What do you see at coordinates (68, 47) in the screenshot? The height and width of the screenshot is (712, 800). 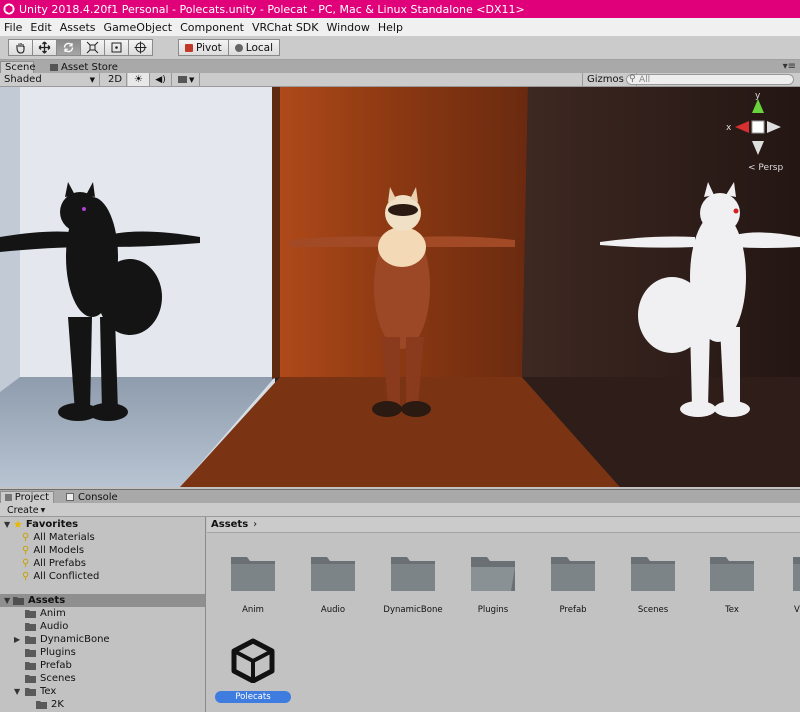 I see `rotate-tool-button` at bounding box center [68, 47].